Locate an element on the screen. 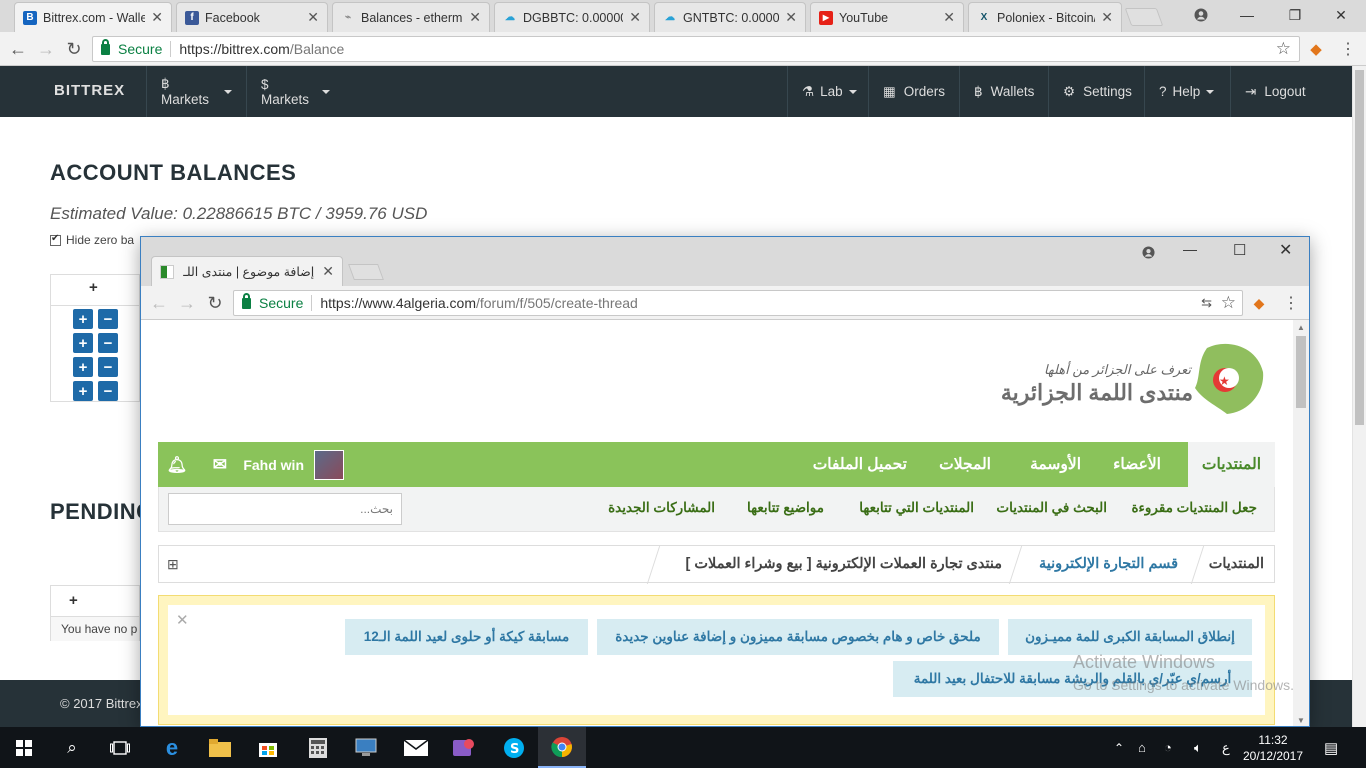  task-view-icon is located at coordinates (120, 747).